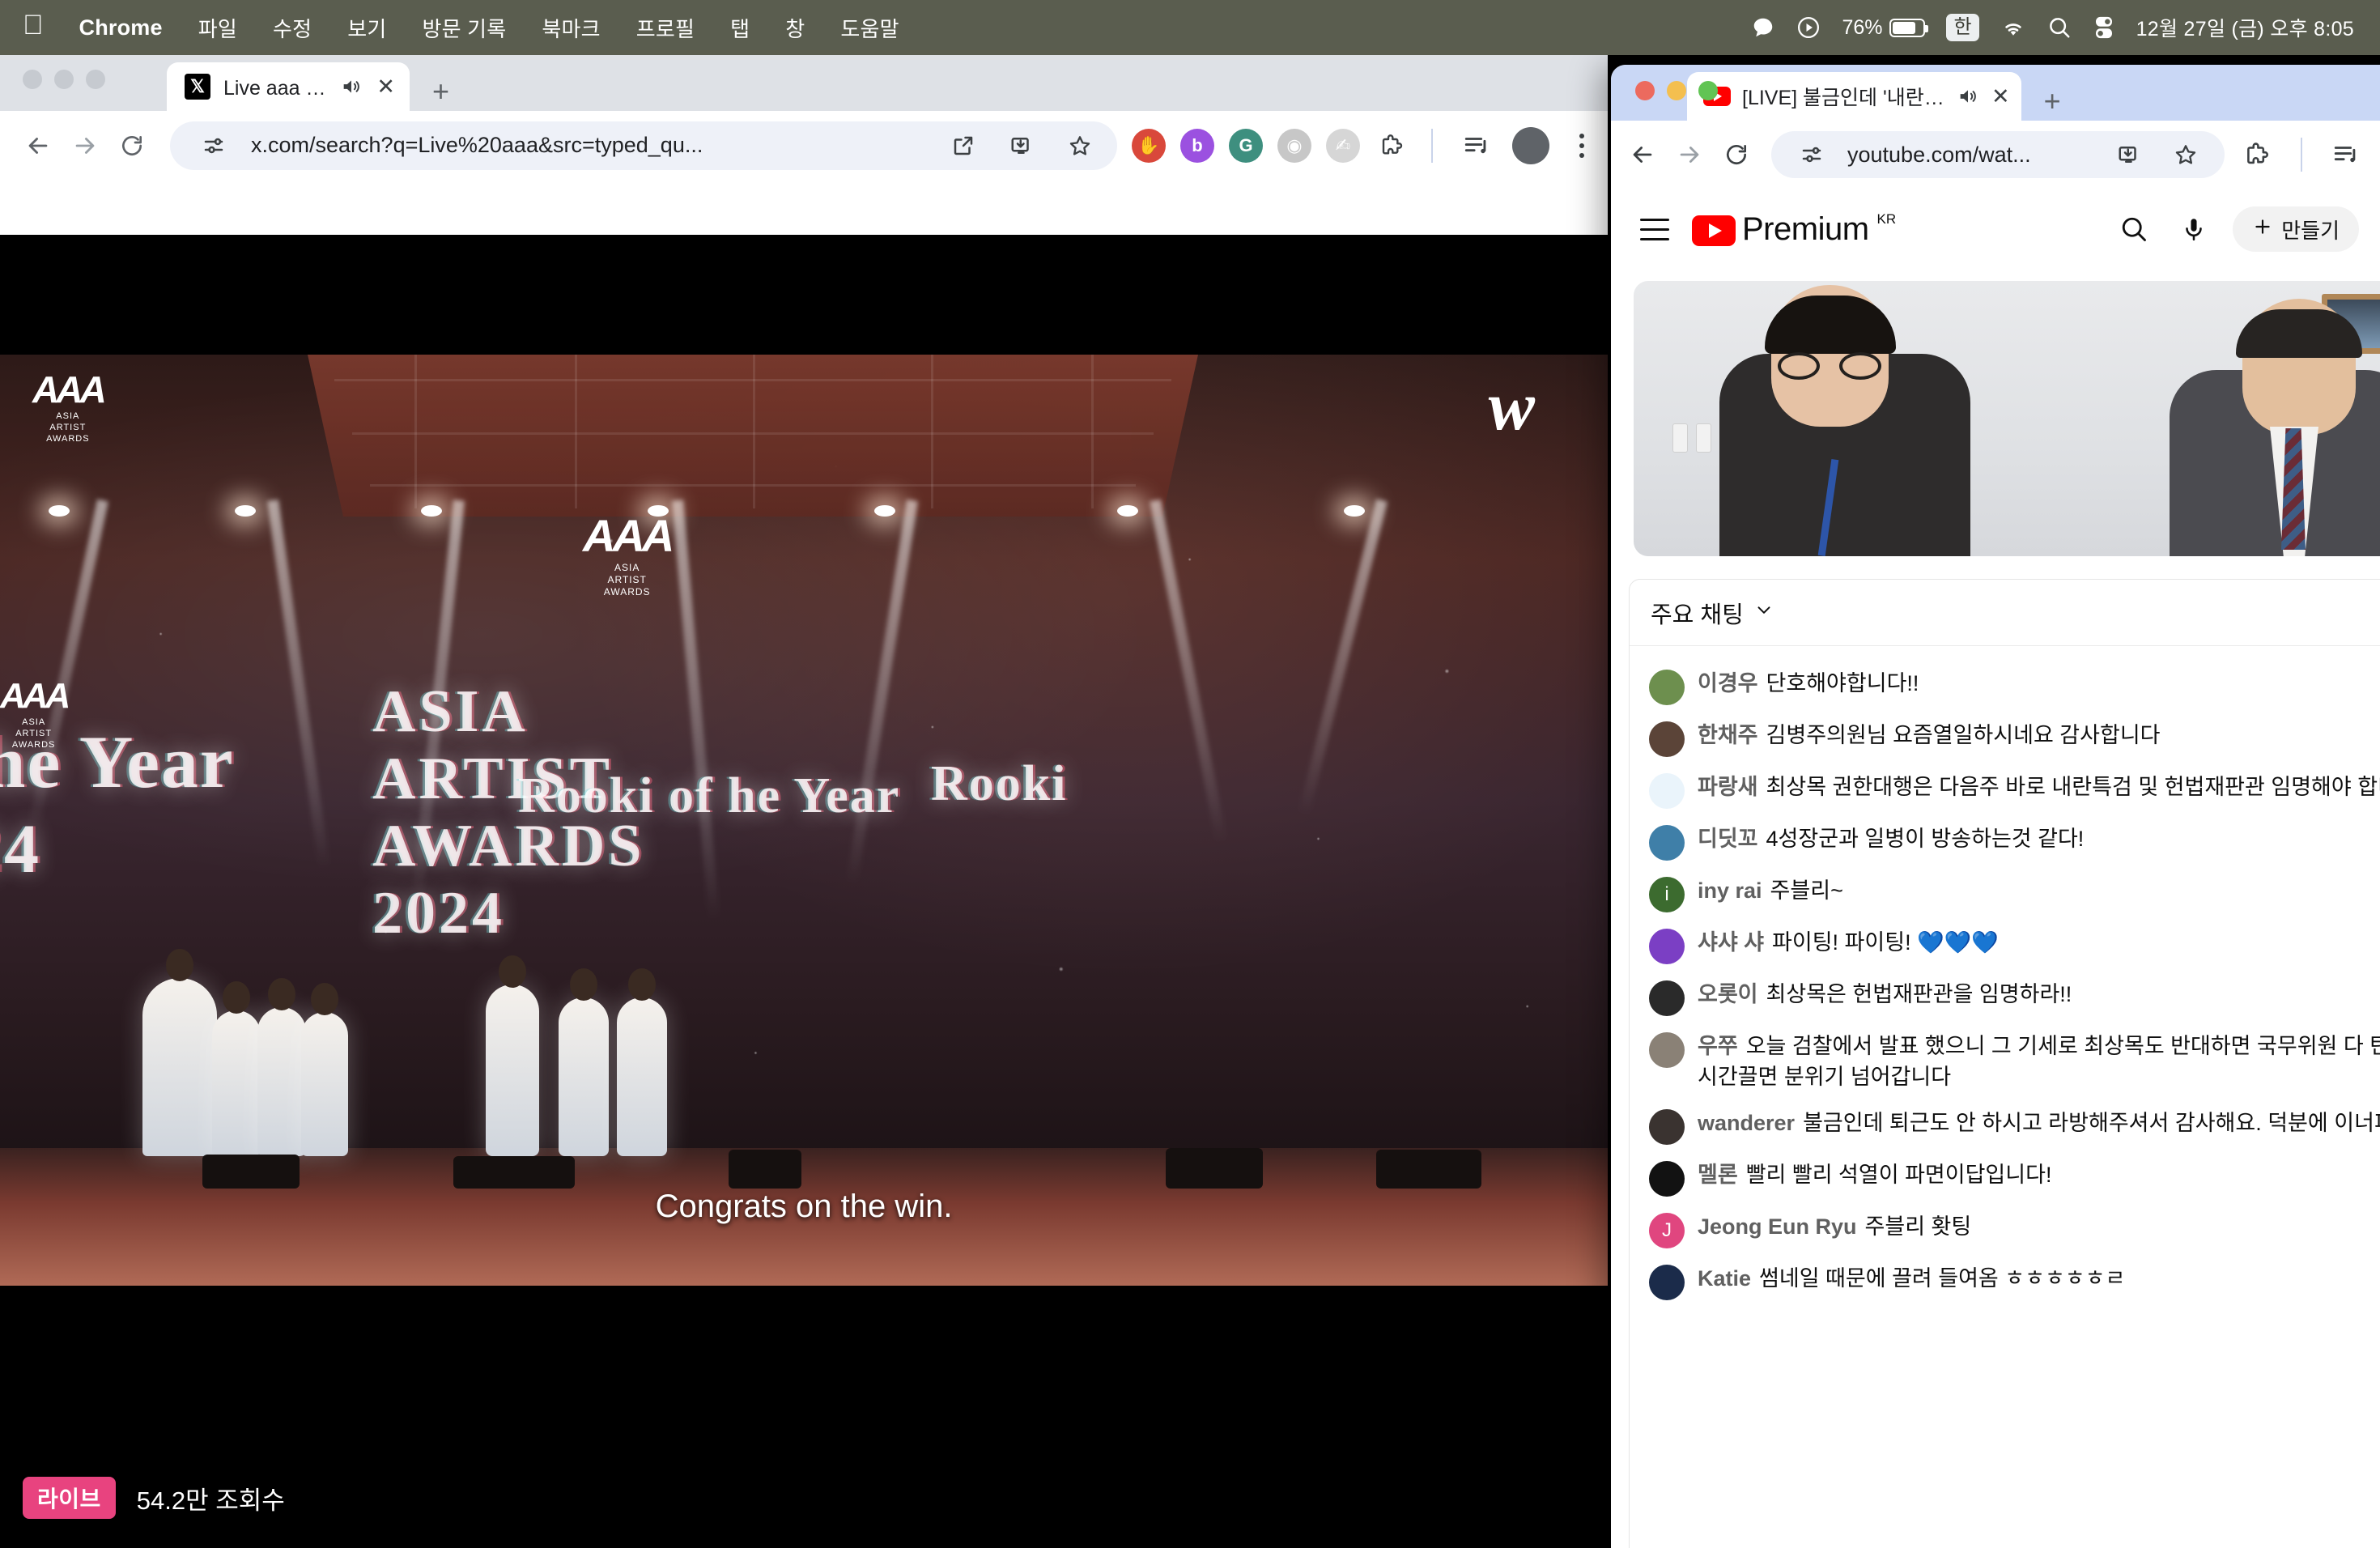  I want to click on chat-message: 오롯이 최상목은 헌법재판관을 임명하라!!, so click(2010, 997).